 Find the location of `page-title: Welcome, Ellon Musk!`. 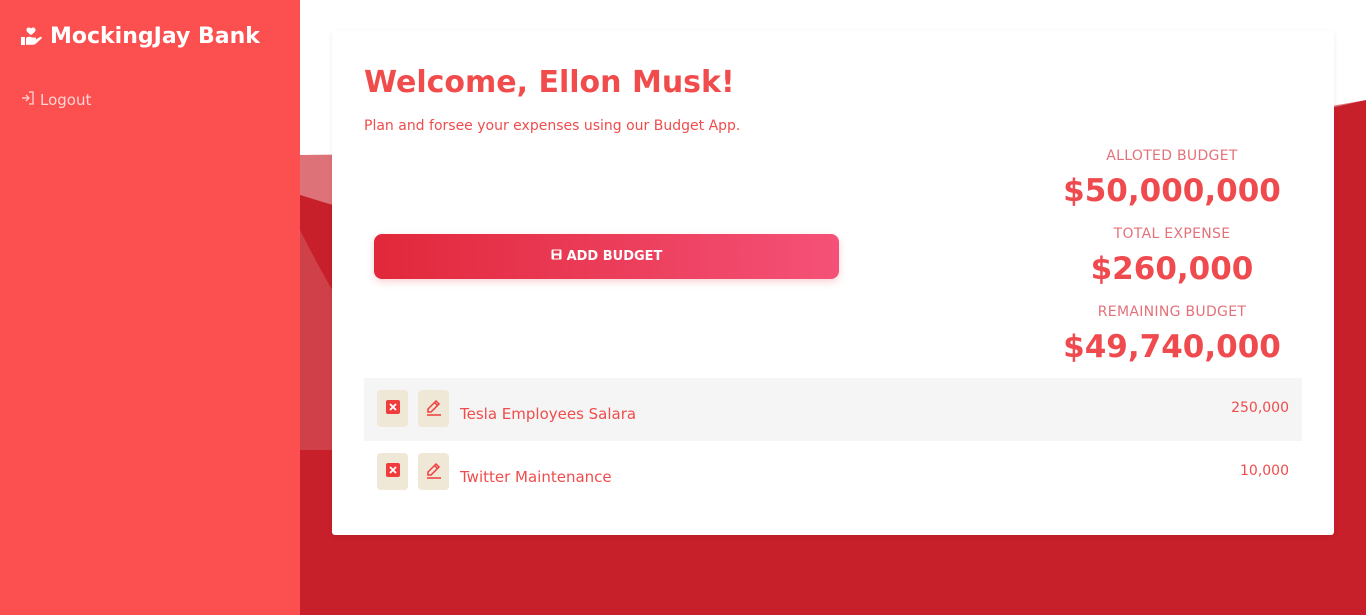

page-title: Welcome, Ellon Musk! is located at coordinates (549, 82).